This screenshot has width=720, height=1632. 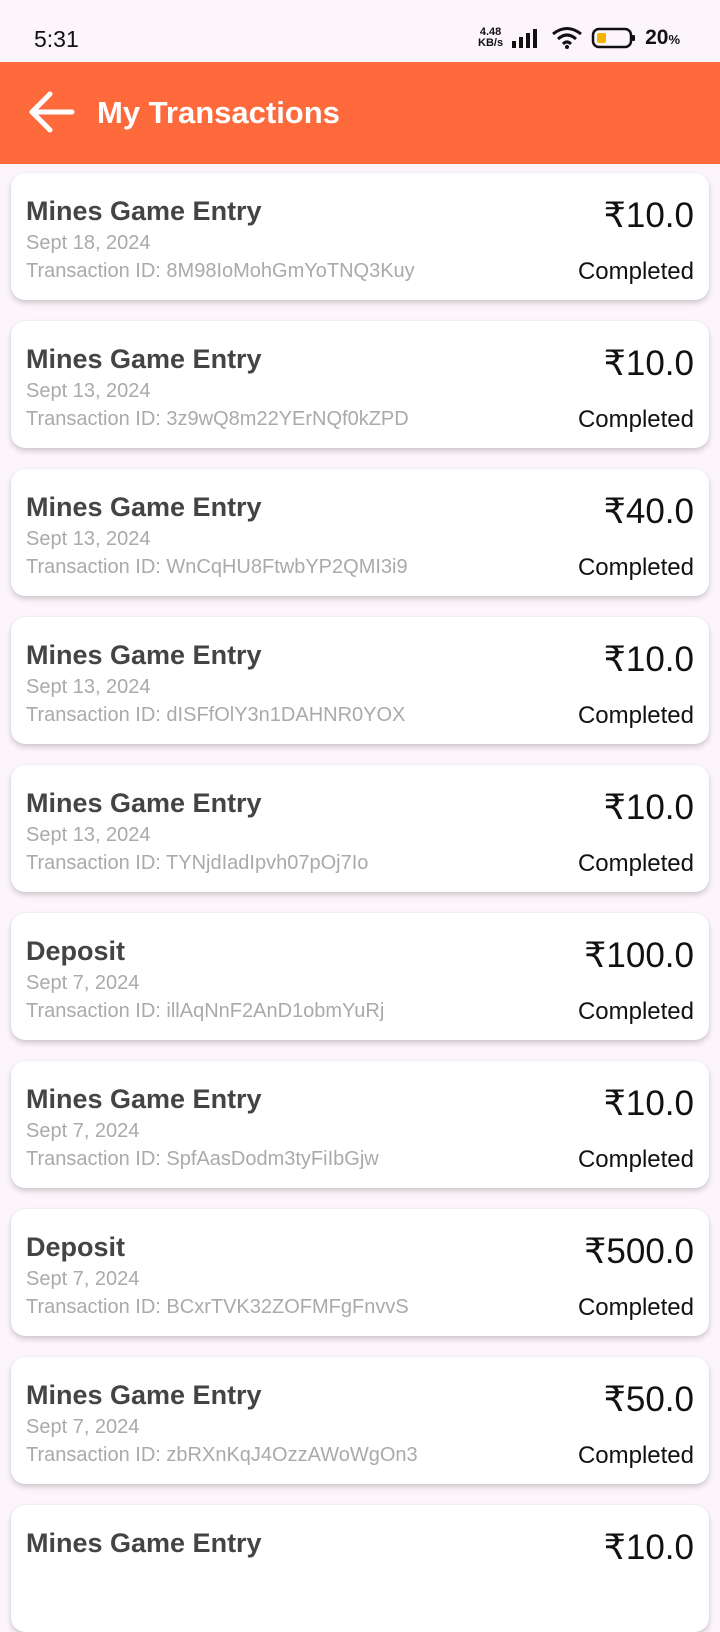 I want to click on status-icons: 4.48 KB/s 20%, so click(x=579, y=38).